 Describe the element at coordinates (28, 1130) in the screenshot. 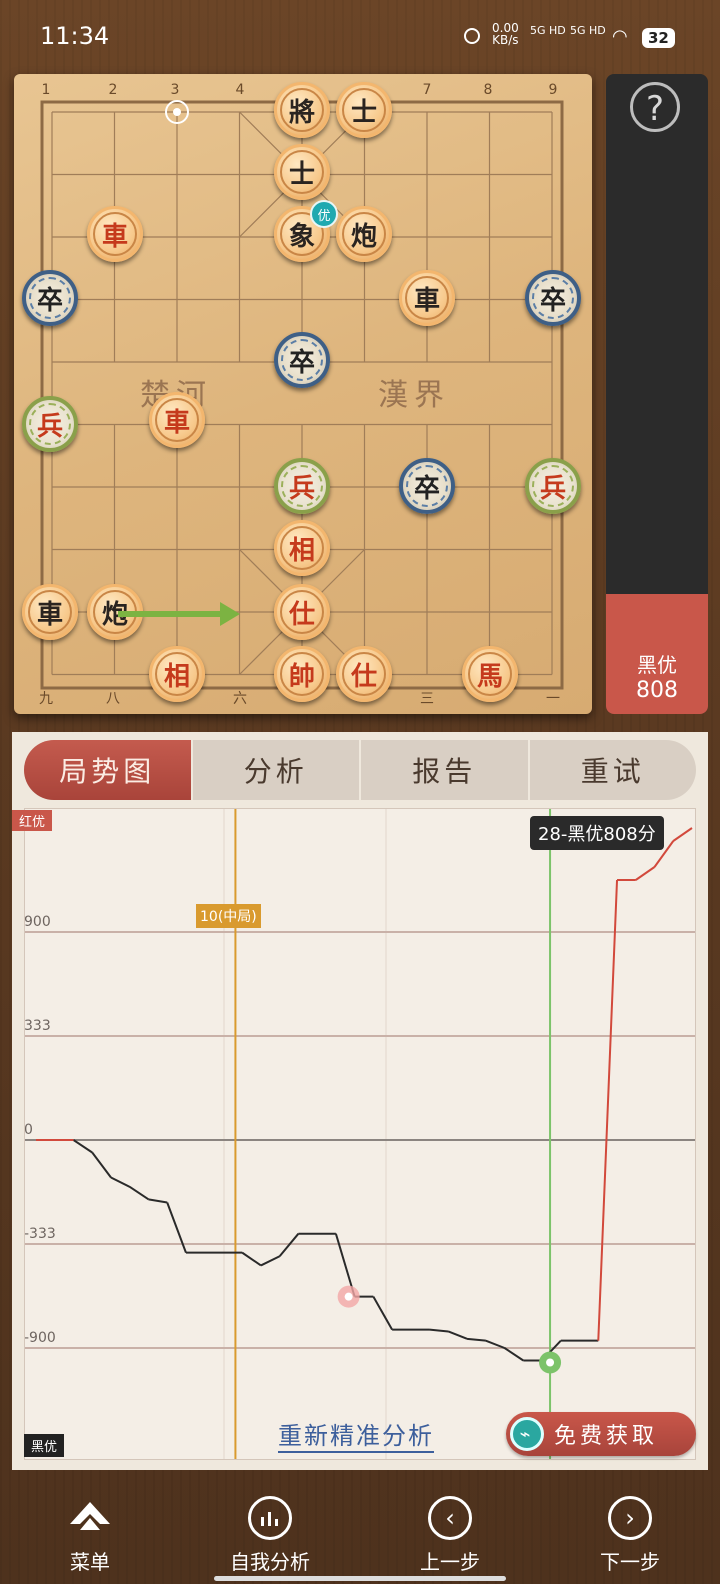

I see `y-tick-label: 0` at that location.